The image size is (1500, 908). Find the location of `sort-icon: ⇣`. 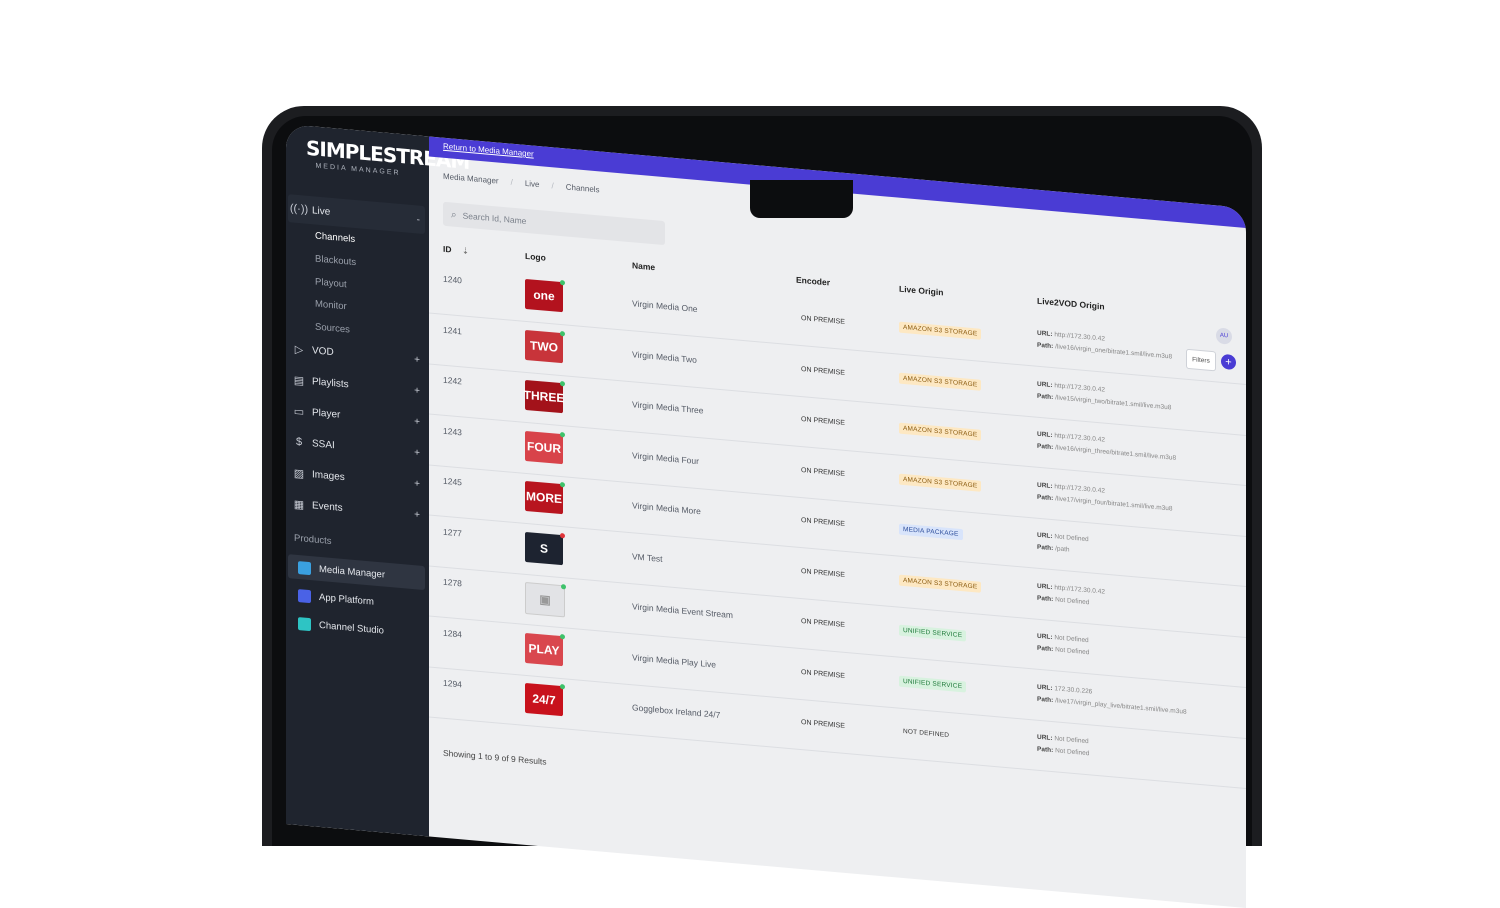

sort-icon: ⇣ is located at coordinates (465, 250).